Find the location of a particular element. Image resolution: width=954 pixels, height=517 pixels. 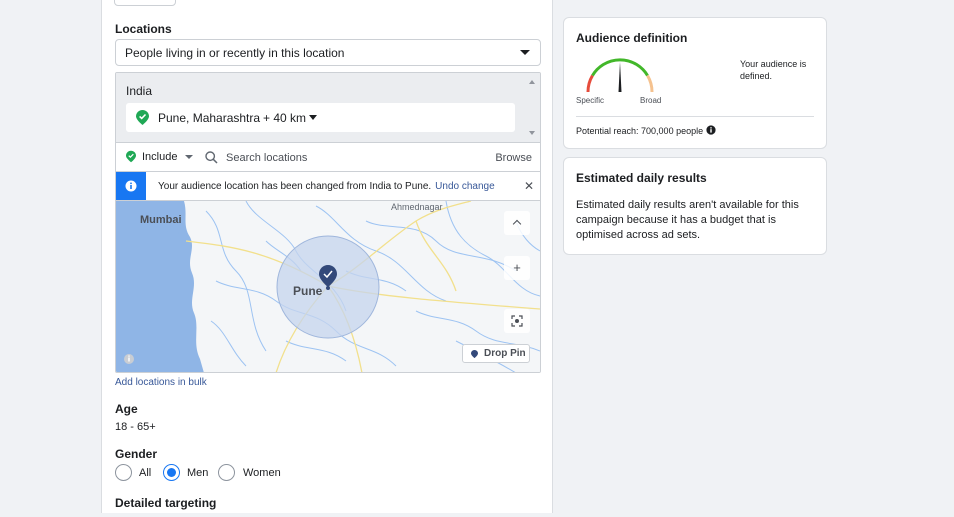

gender-option-women: Women is located at coordinates (262, 473).